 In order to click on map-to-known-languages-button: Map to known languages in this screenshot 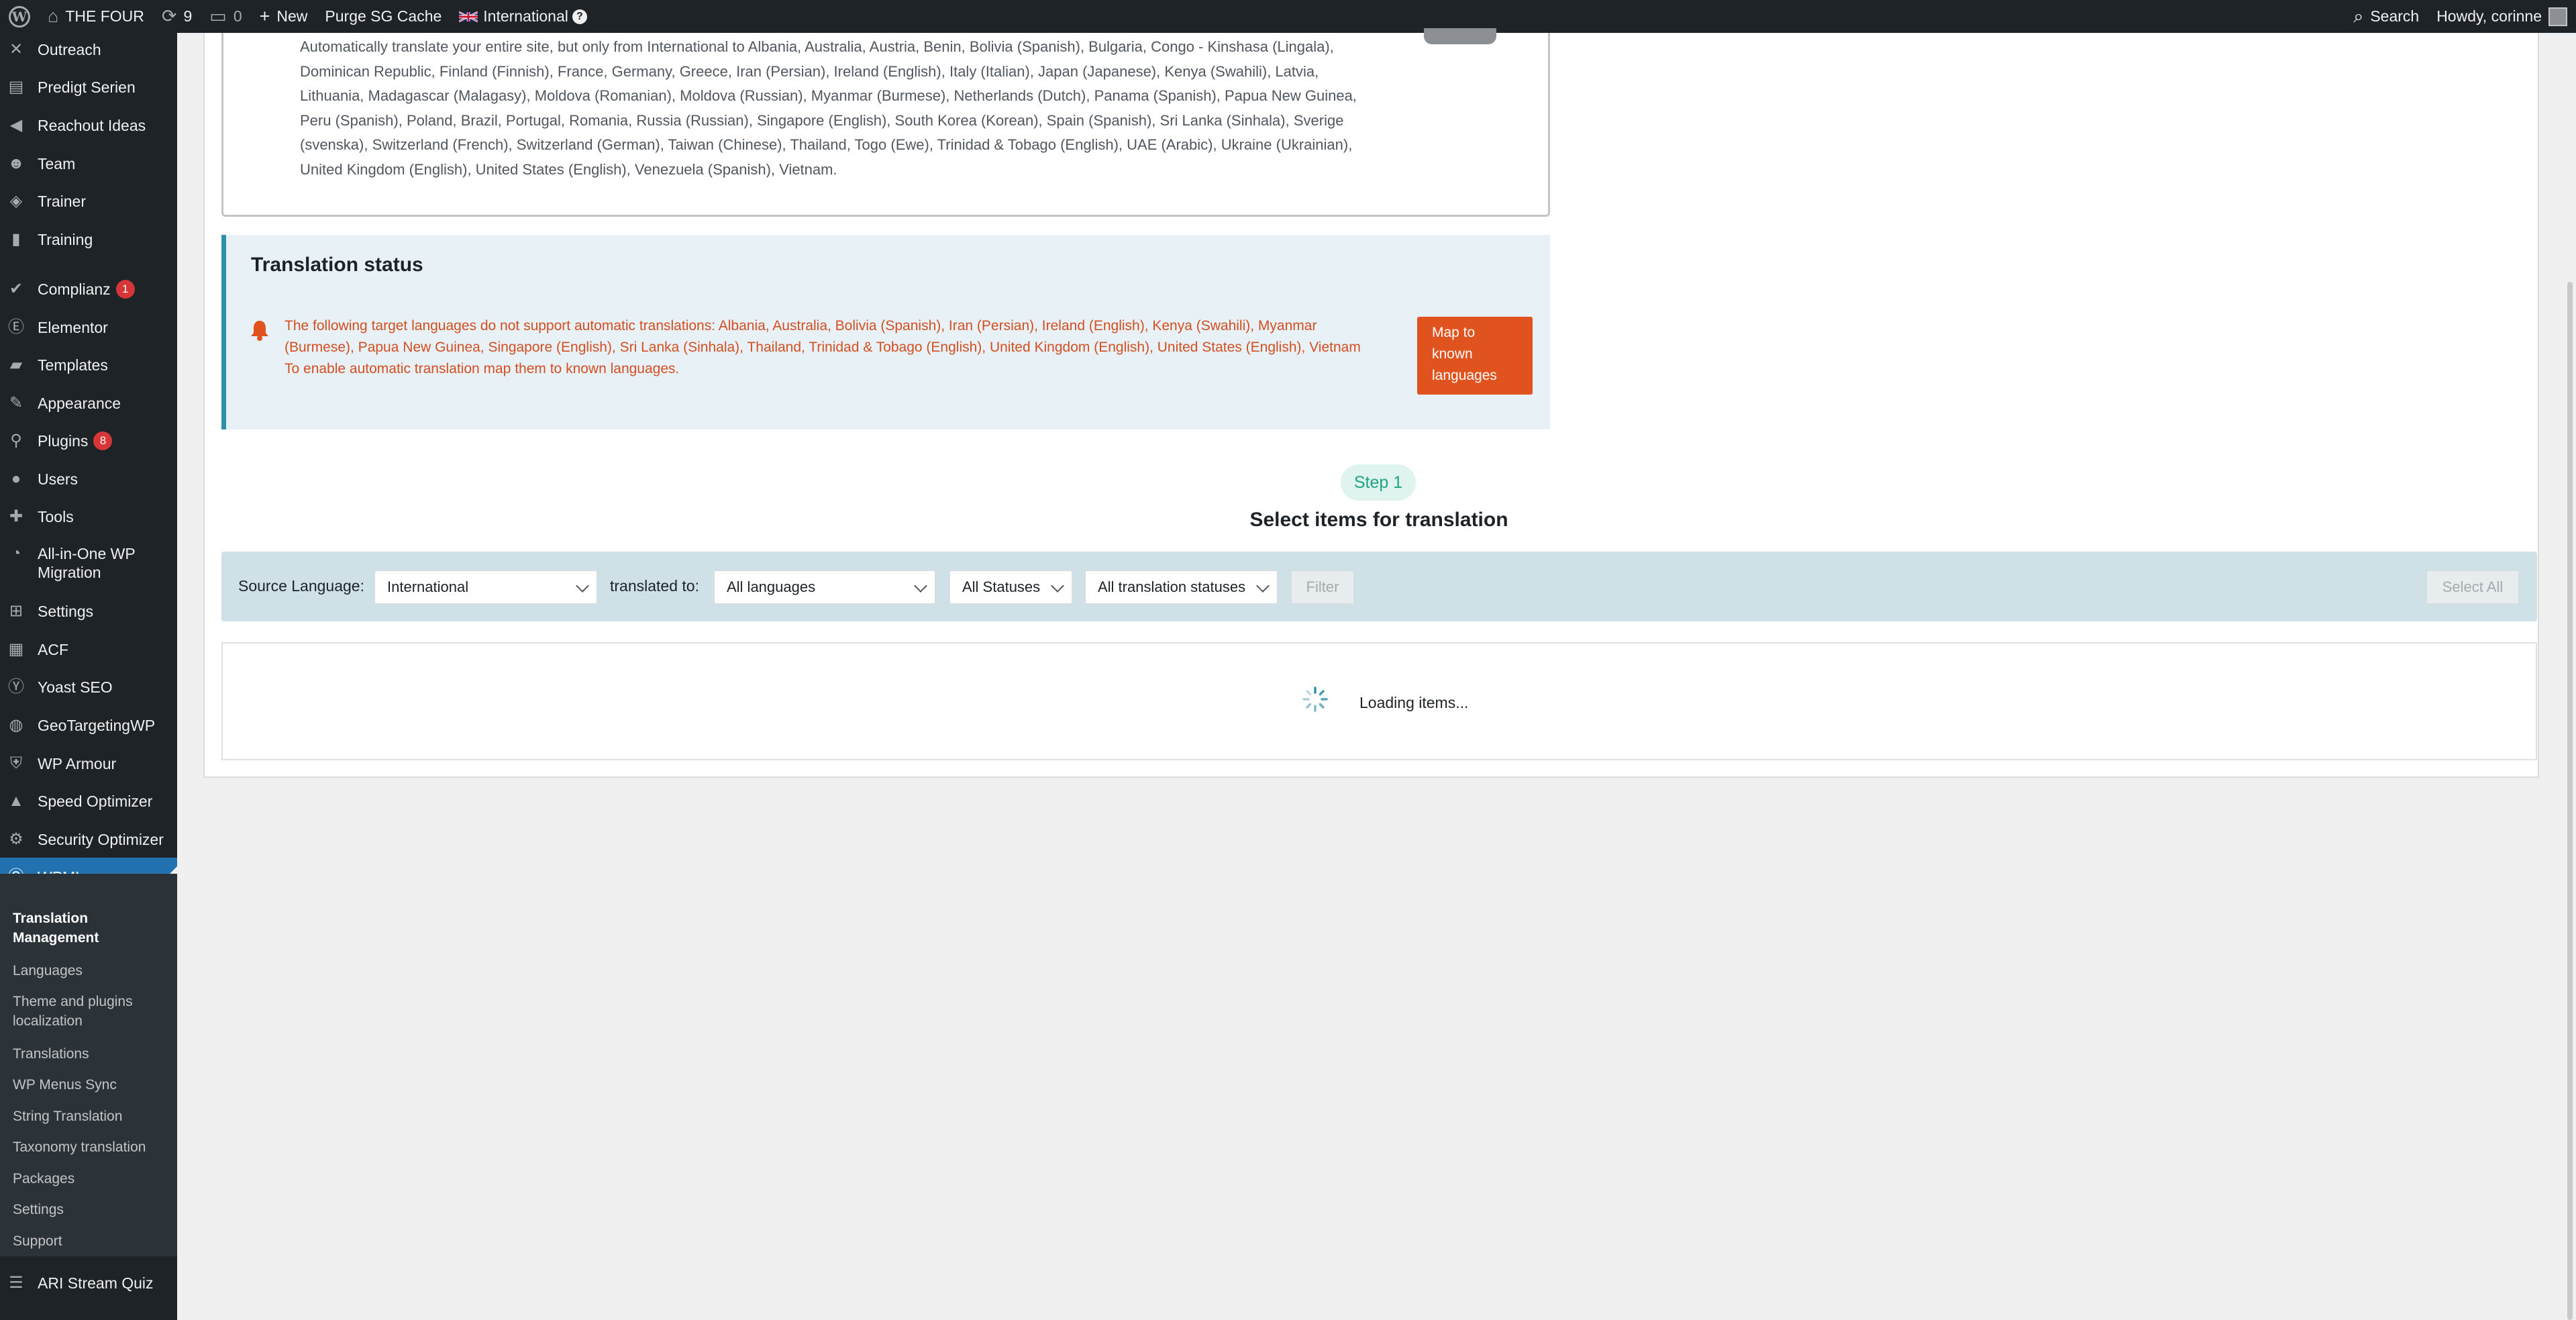, I will do `click(1475, 356)`.